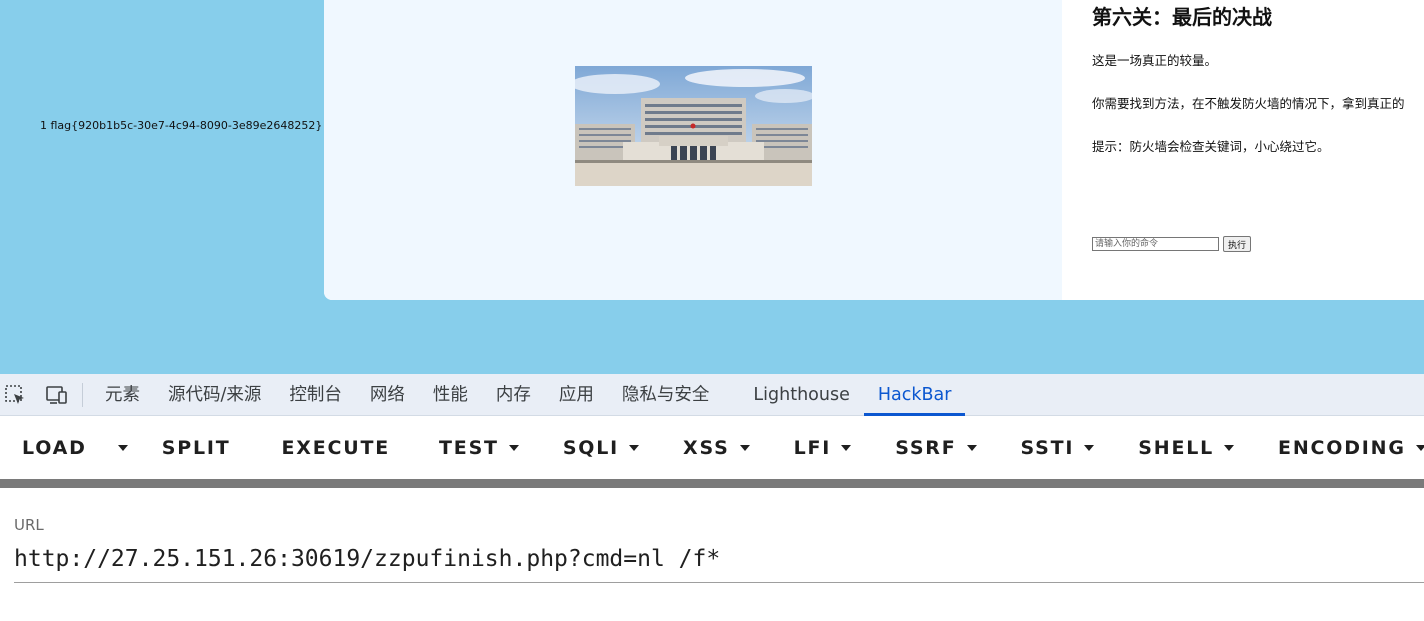 The image size is (1424, 621). What do you see at coordinates (1237, 244) in the screenshot?
I see `execute-command-button: 执行` at bounding box center [1237, 244].